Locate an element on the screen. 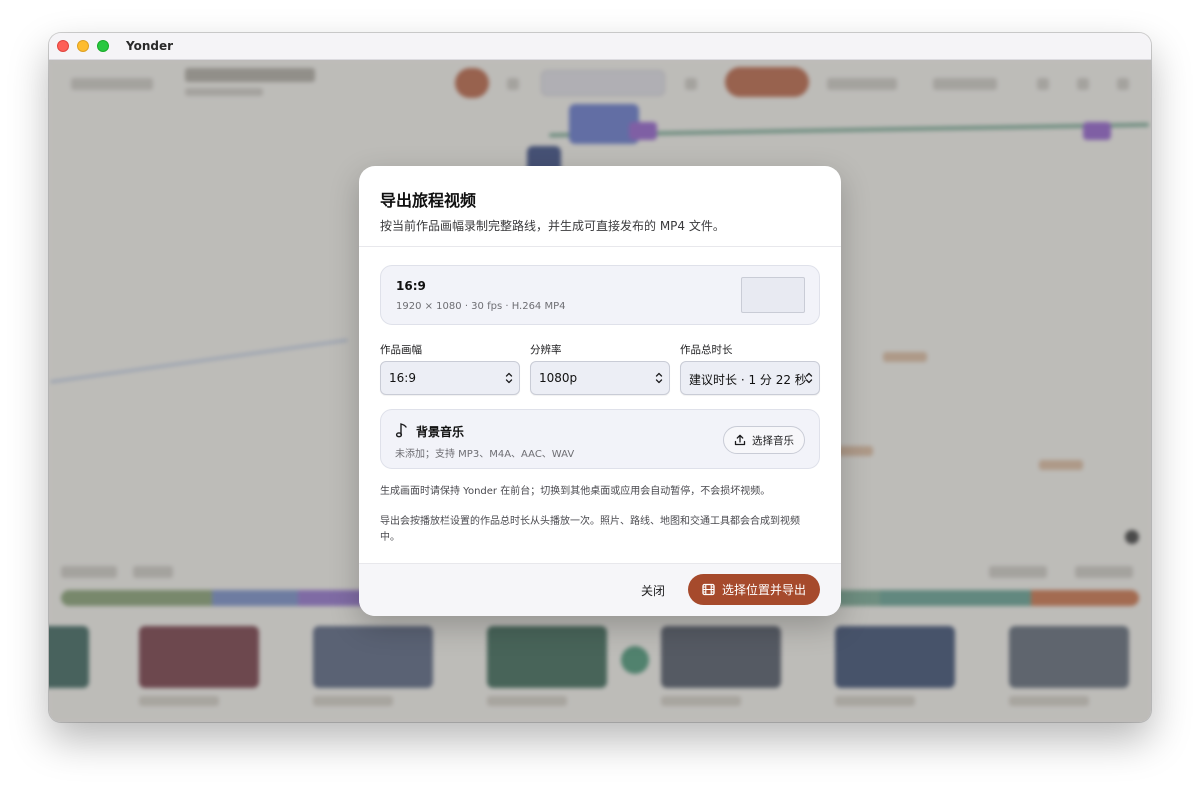  title-bar: Yonder is located at coordinates (600, 46).